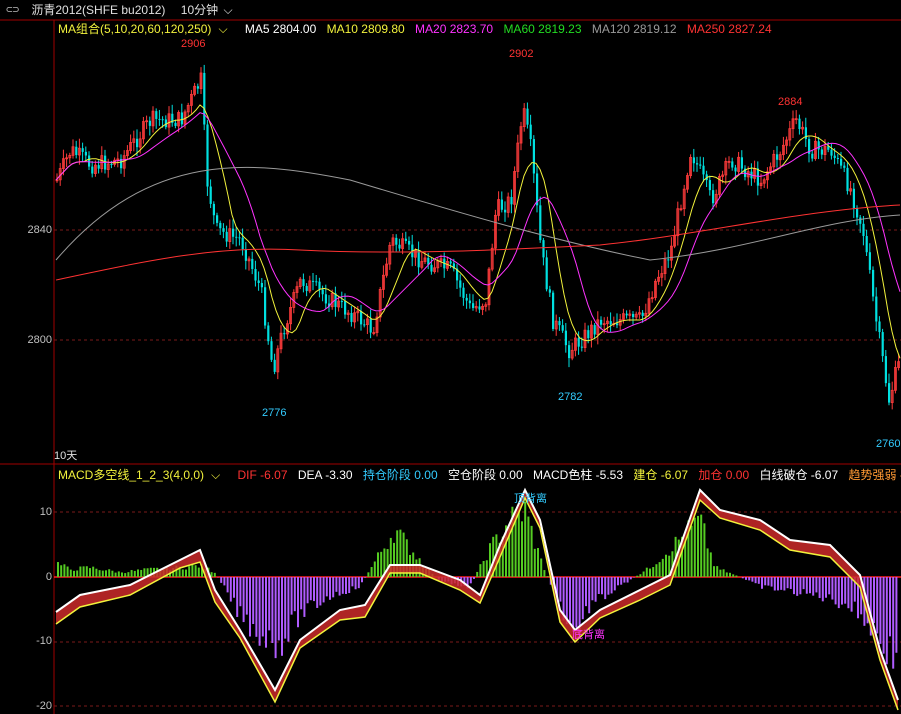 This screenshot has width=901, height=714. Describe the element at coordinates (280, 29) in the screenshot. I see `ma5-value: MA5 2804.00` at that location.